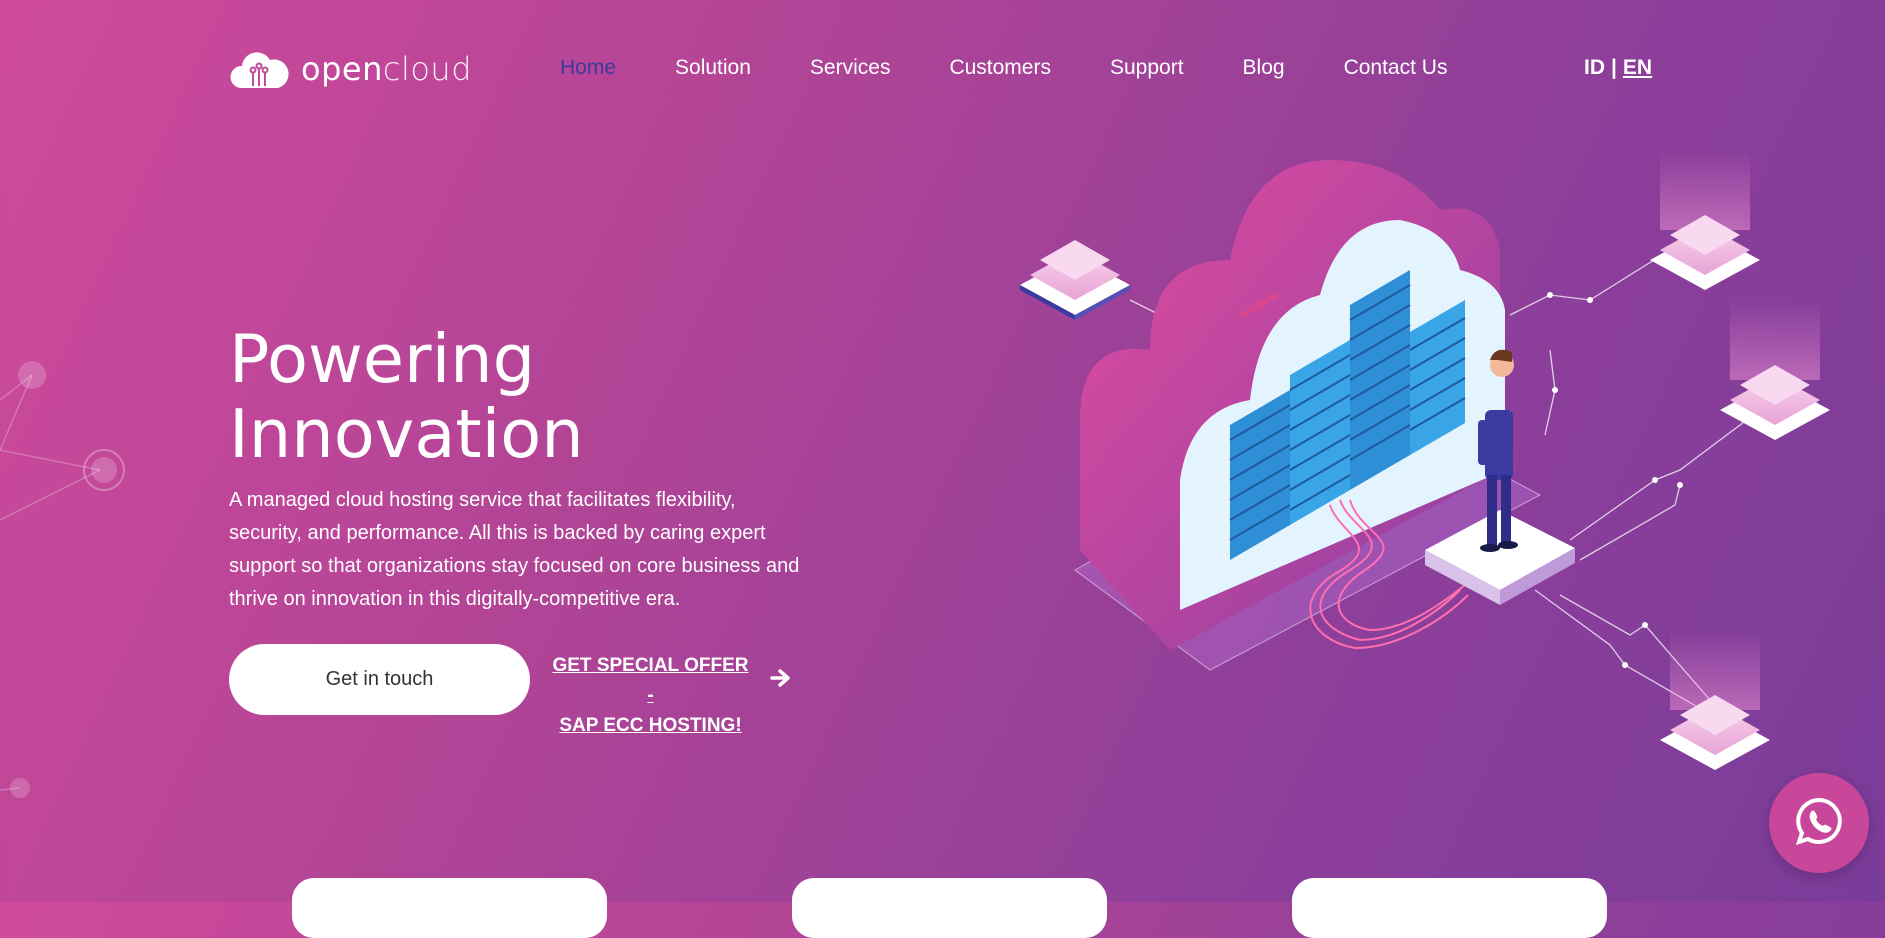 This screenshot has width=1885, height=938. I want to click on get-in-touch-button: Get in touch, so click(379, 679).